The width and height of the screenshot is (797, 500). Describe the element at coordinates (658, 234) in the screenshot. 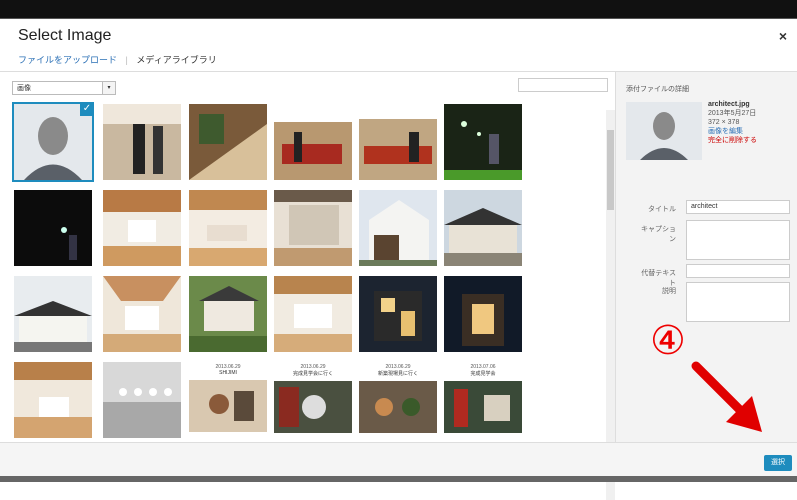

I see `caption-label: キャプション` at that location.